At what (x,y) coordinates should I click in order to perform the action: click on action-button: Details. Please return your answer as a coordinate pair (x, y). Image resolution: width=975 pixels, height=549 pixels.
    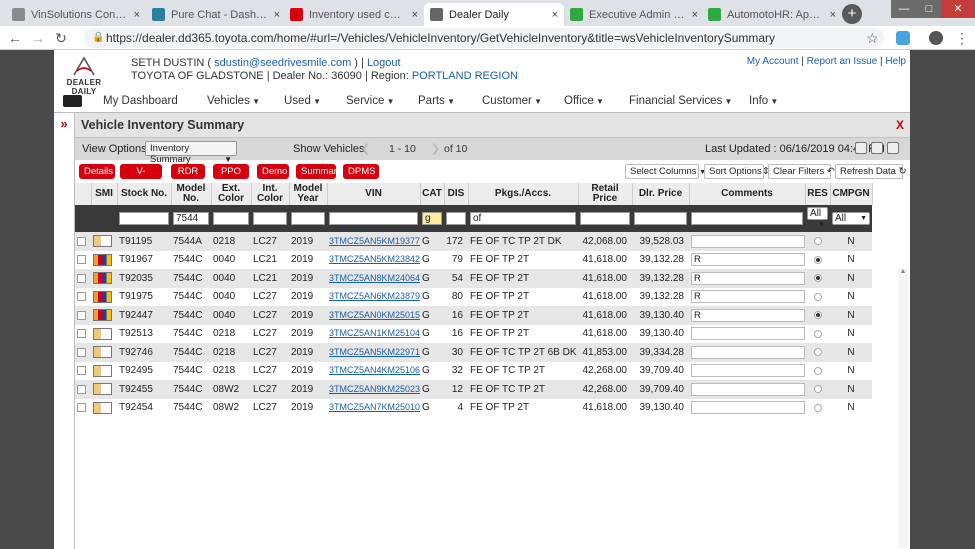
    Looking at the image, I should click on (97, 171).